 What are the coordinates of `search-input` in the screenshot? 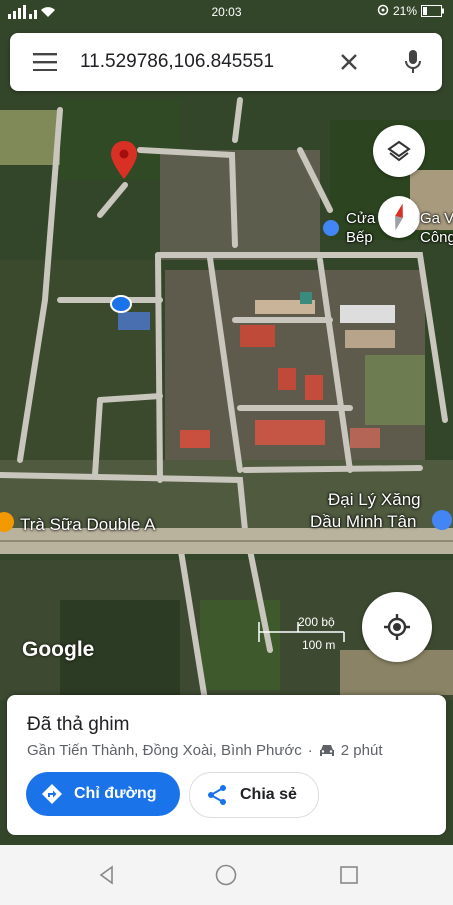 It's located at (195, 62).